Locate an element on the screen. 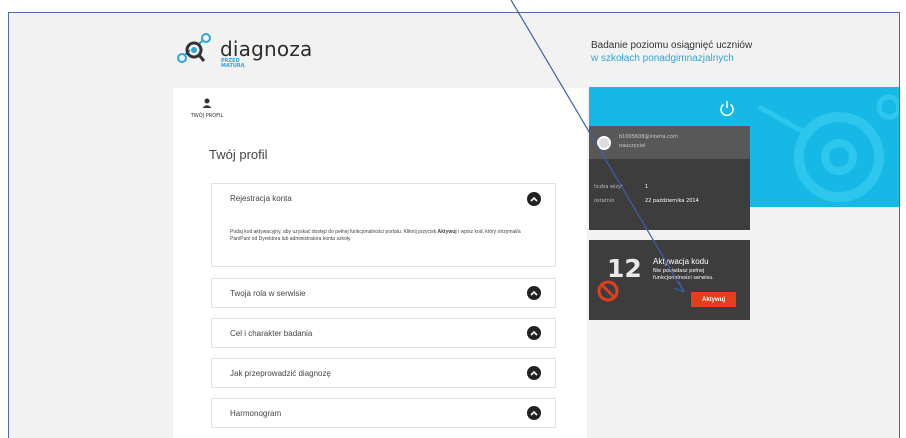  collapse-button is located at coordinates (534, 199).